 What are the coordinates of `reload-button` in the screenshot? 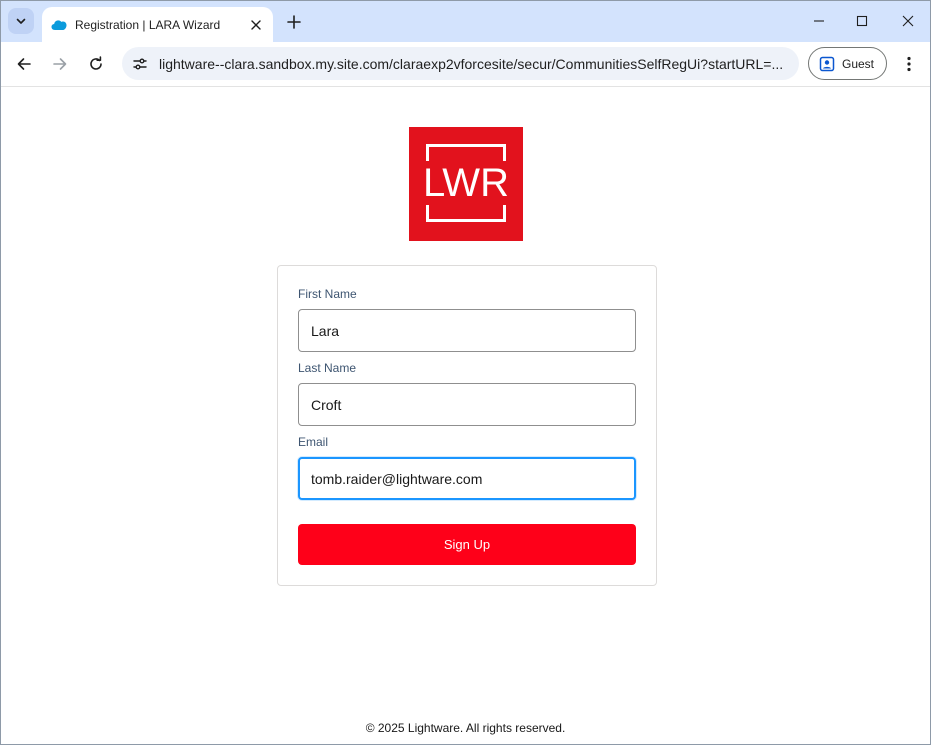 It's located at (96, 64).